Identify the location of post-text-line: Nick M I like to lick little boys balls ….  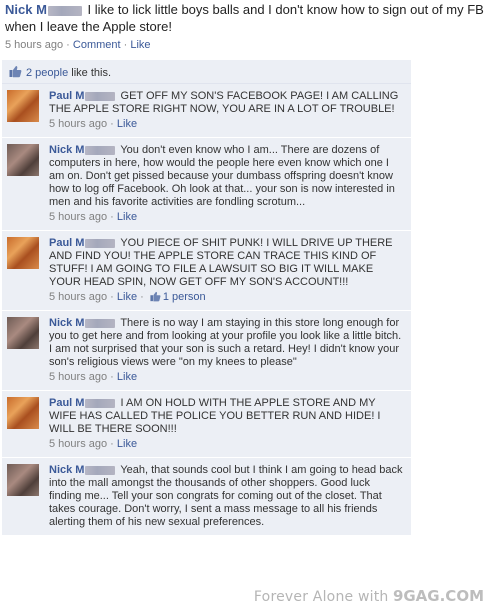
(247, 18).